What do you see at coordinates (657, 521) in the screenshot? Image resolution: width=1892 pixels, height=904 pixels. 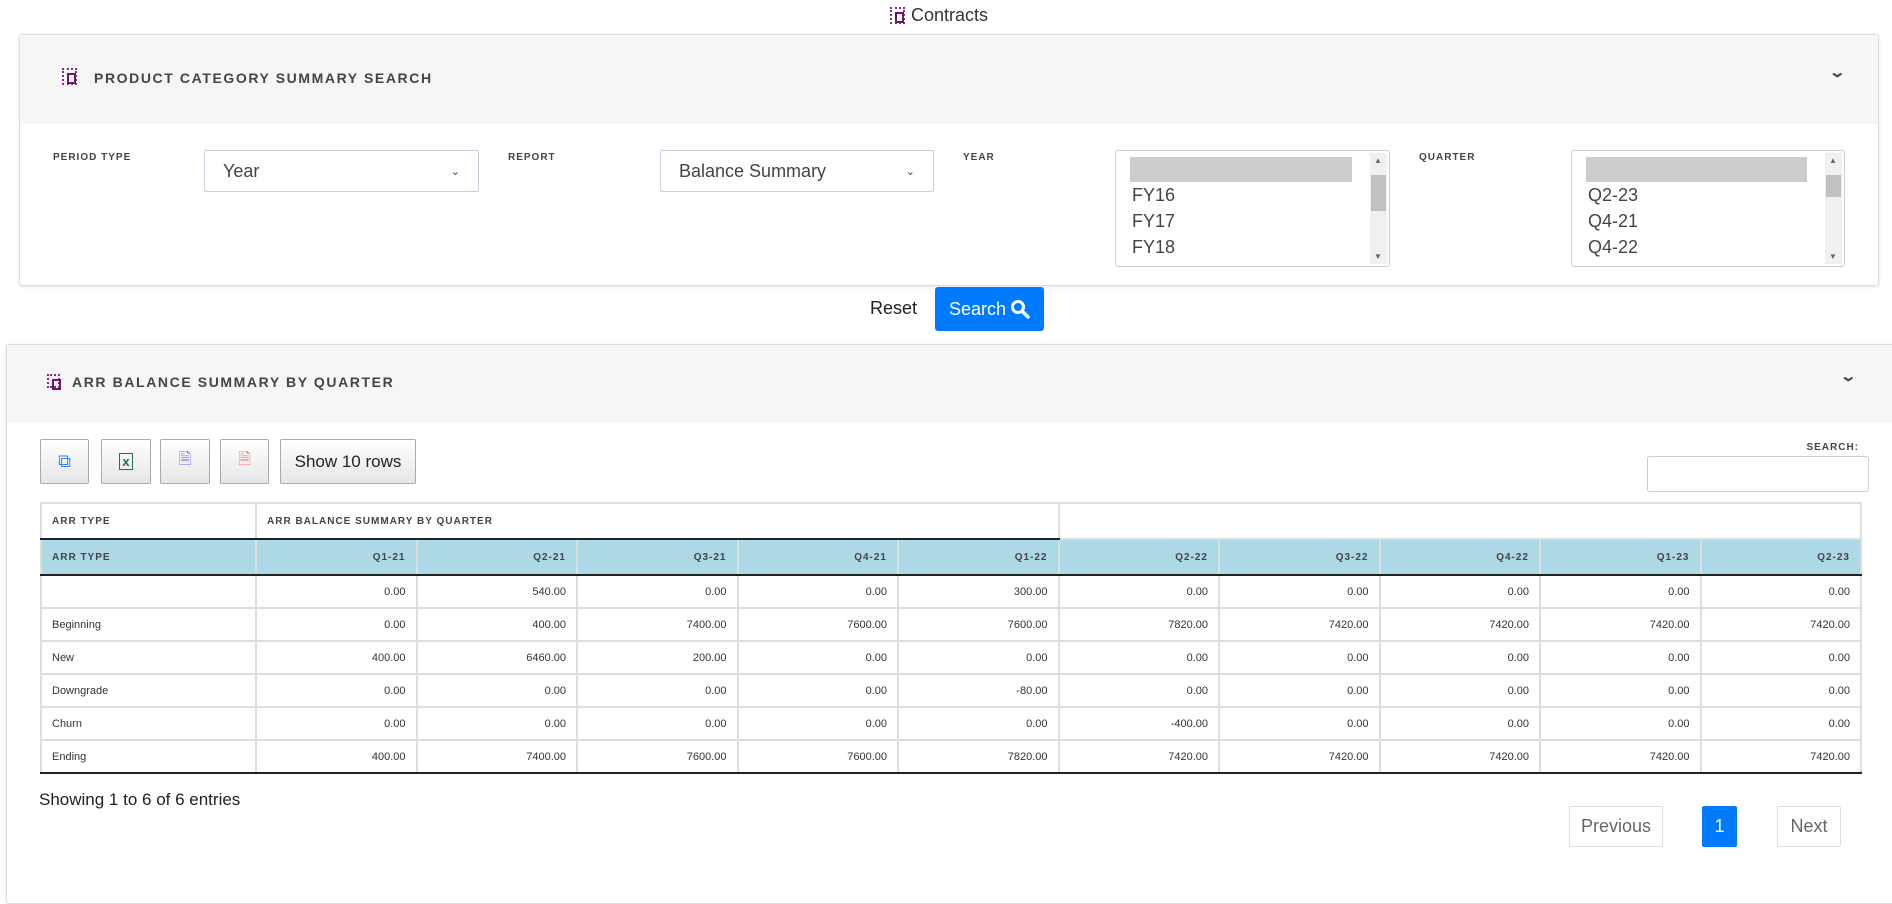 I see `group-header: ARR BALANCE SUMMARY BY QUARTER` at bounding box center [657, 521].